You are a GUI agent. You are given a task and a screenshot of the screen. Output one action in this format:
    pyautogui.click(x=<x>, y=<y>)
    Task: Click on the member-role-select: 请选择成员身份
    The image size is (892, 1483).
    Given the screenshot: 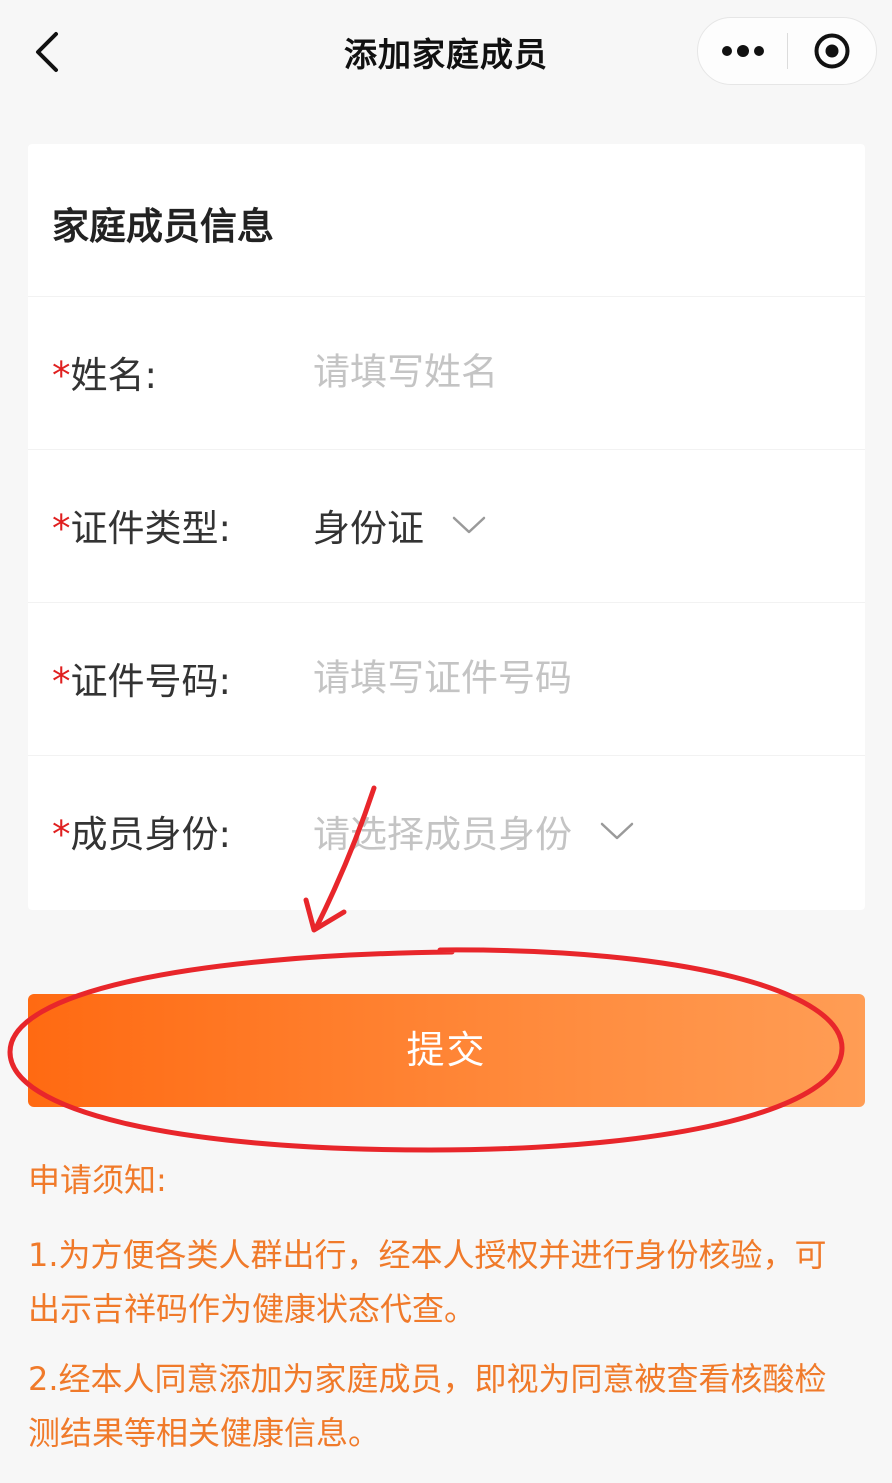 What is the action you would take?
    pyautogui.click(x=473, y=831)
    